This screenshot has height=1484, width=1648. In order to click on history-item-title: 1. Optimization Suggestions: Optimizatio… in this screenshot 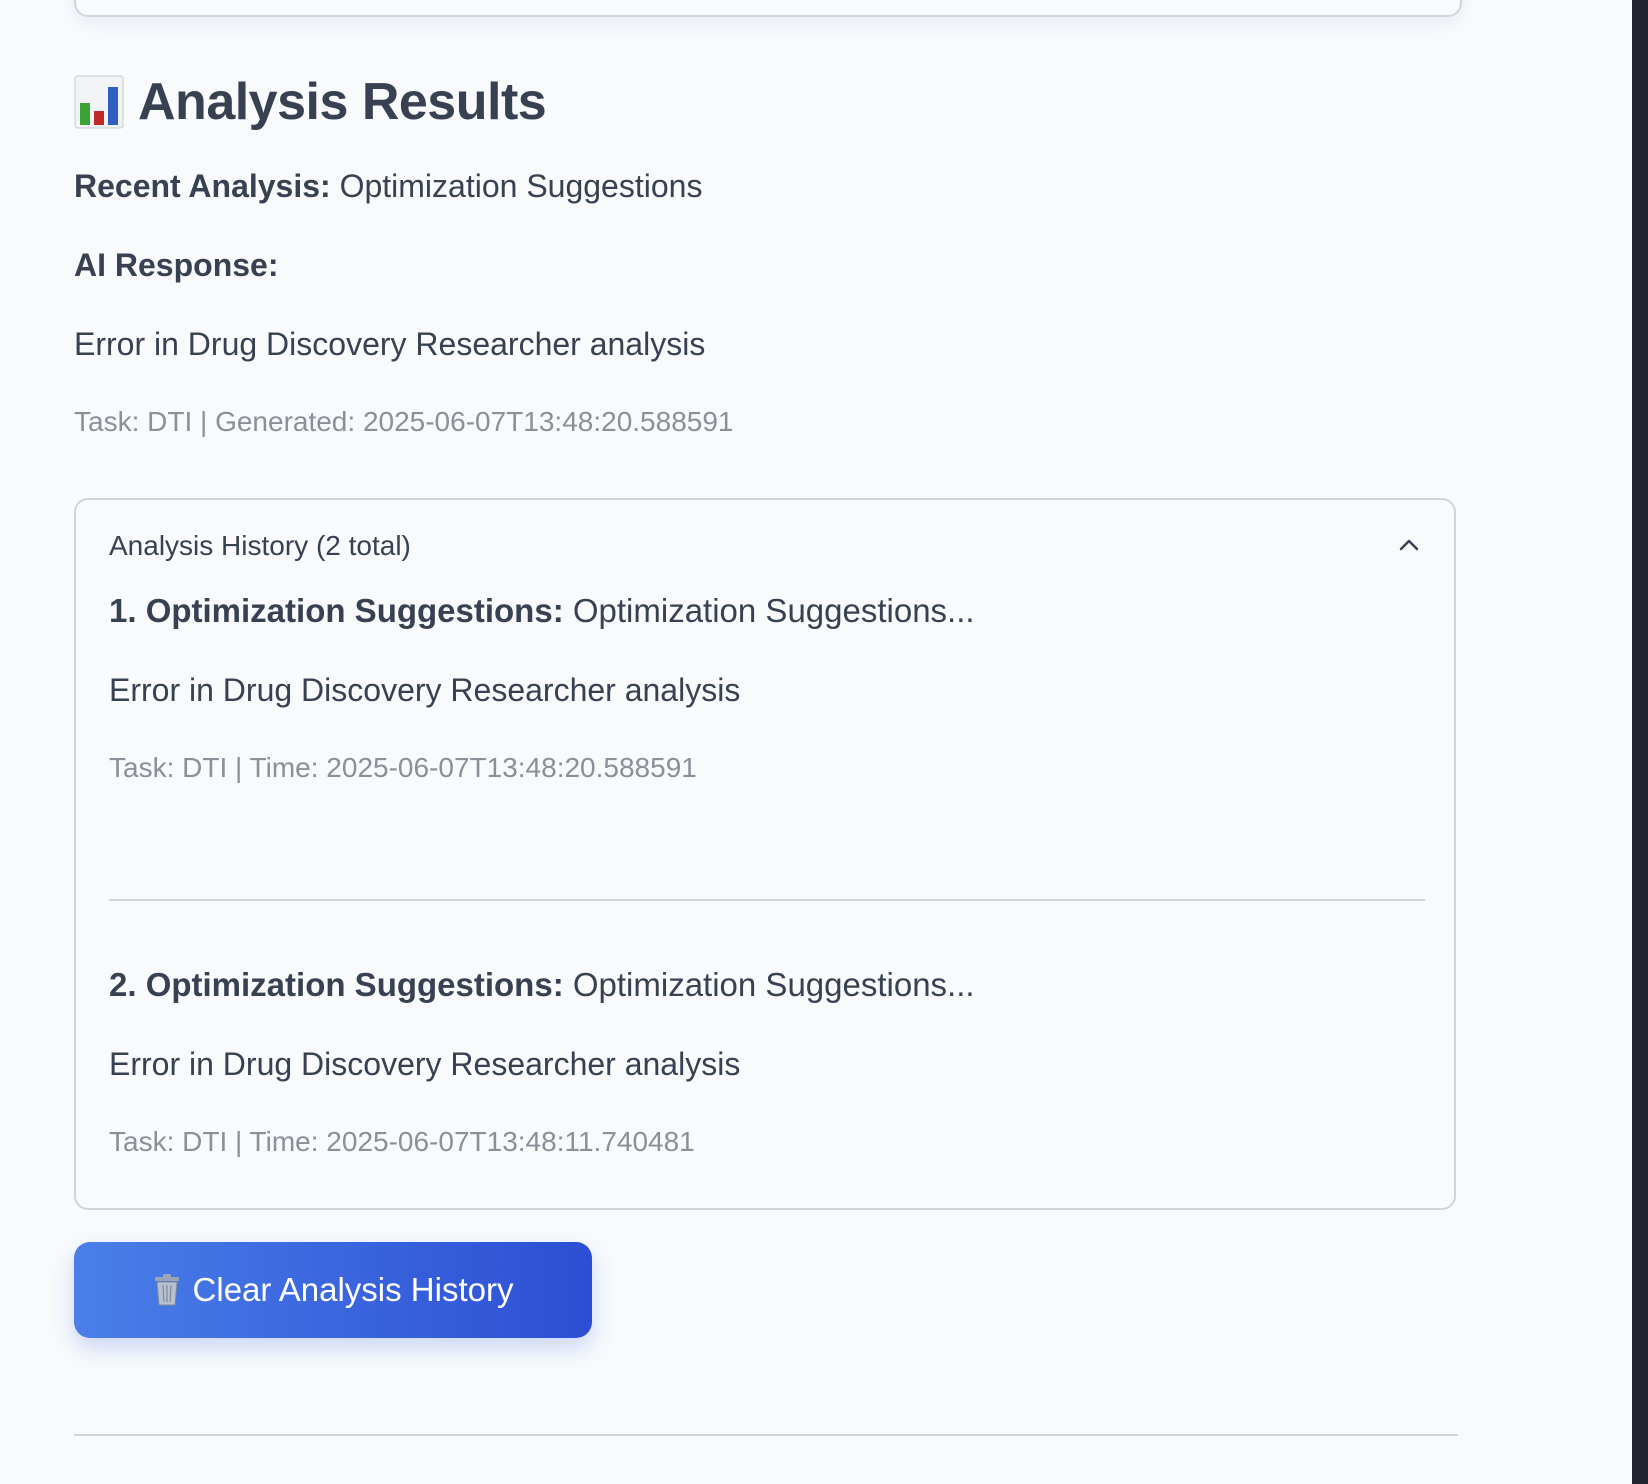, I will do `click(542, 611)`.